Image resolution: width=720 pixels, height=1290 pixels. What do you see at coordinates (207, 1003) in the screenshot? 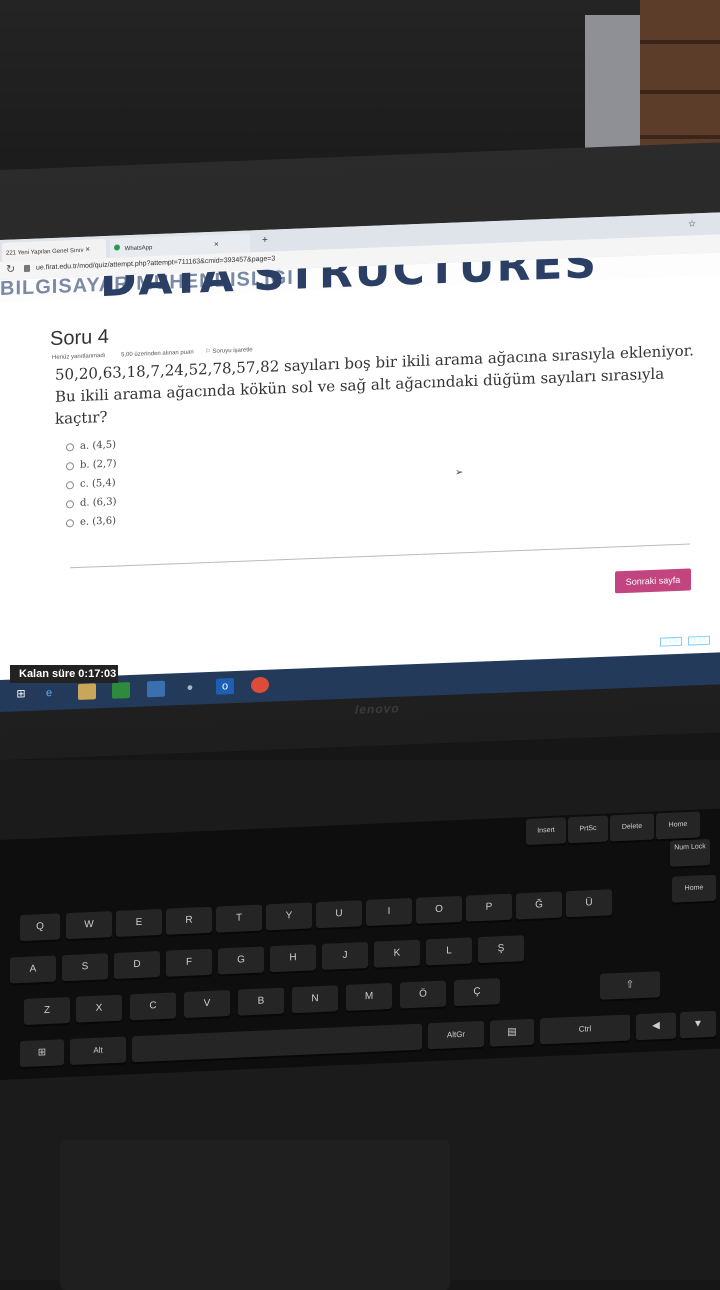
I see `key-v: V` at bounding box center [207, 1003].